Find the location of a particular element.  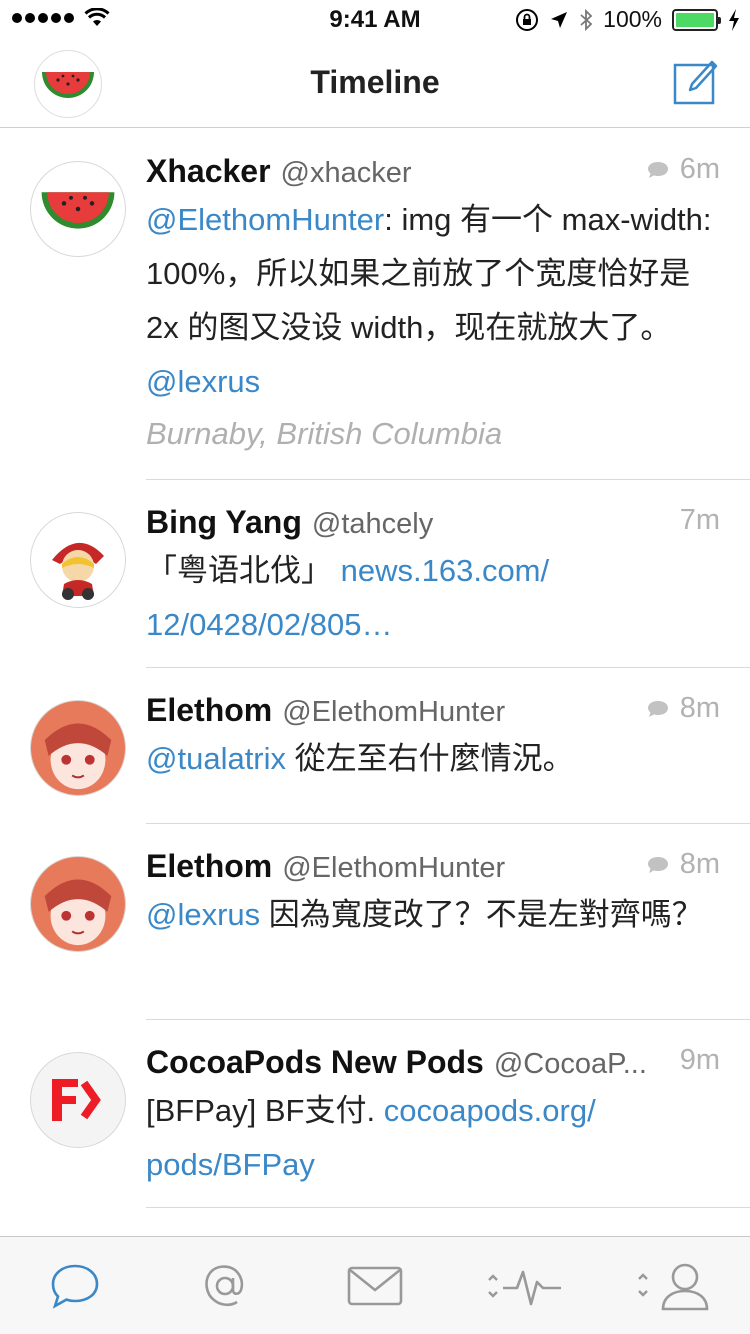

cocoapods-logo-icon is located at coordinates (76, 1100).